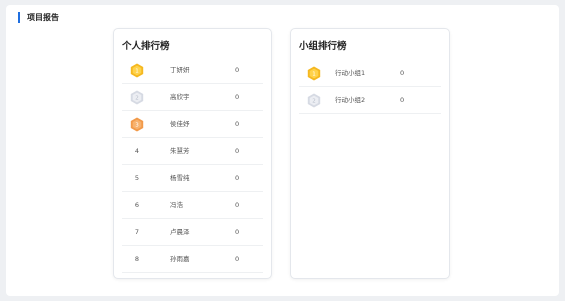 This screenshot has width=565, height=301. I want to click on bronze-medal-icon: 3, so click(137, 124).